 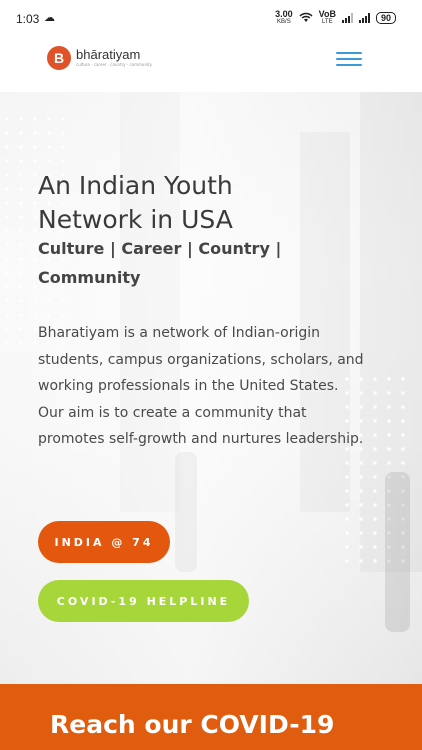 I want to click on covid-banner: Reach our COVID-19, so click(x=211, y=717).